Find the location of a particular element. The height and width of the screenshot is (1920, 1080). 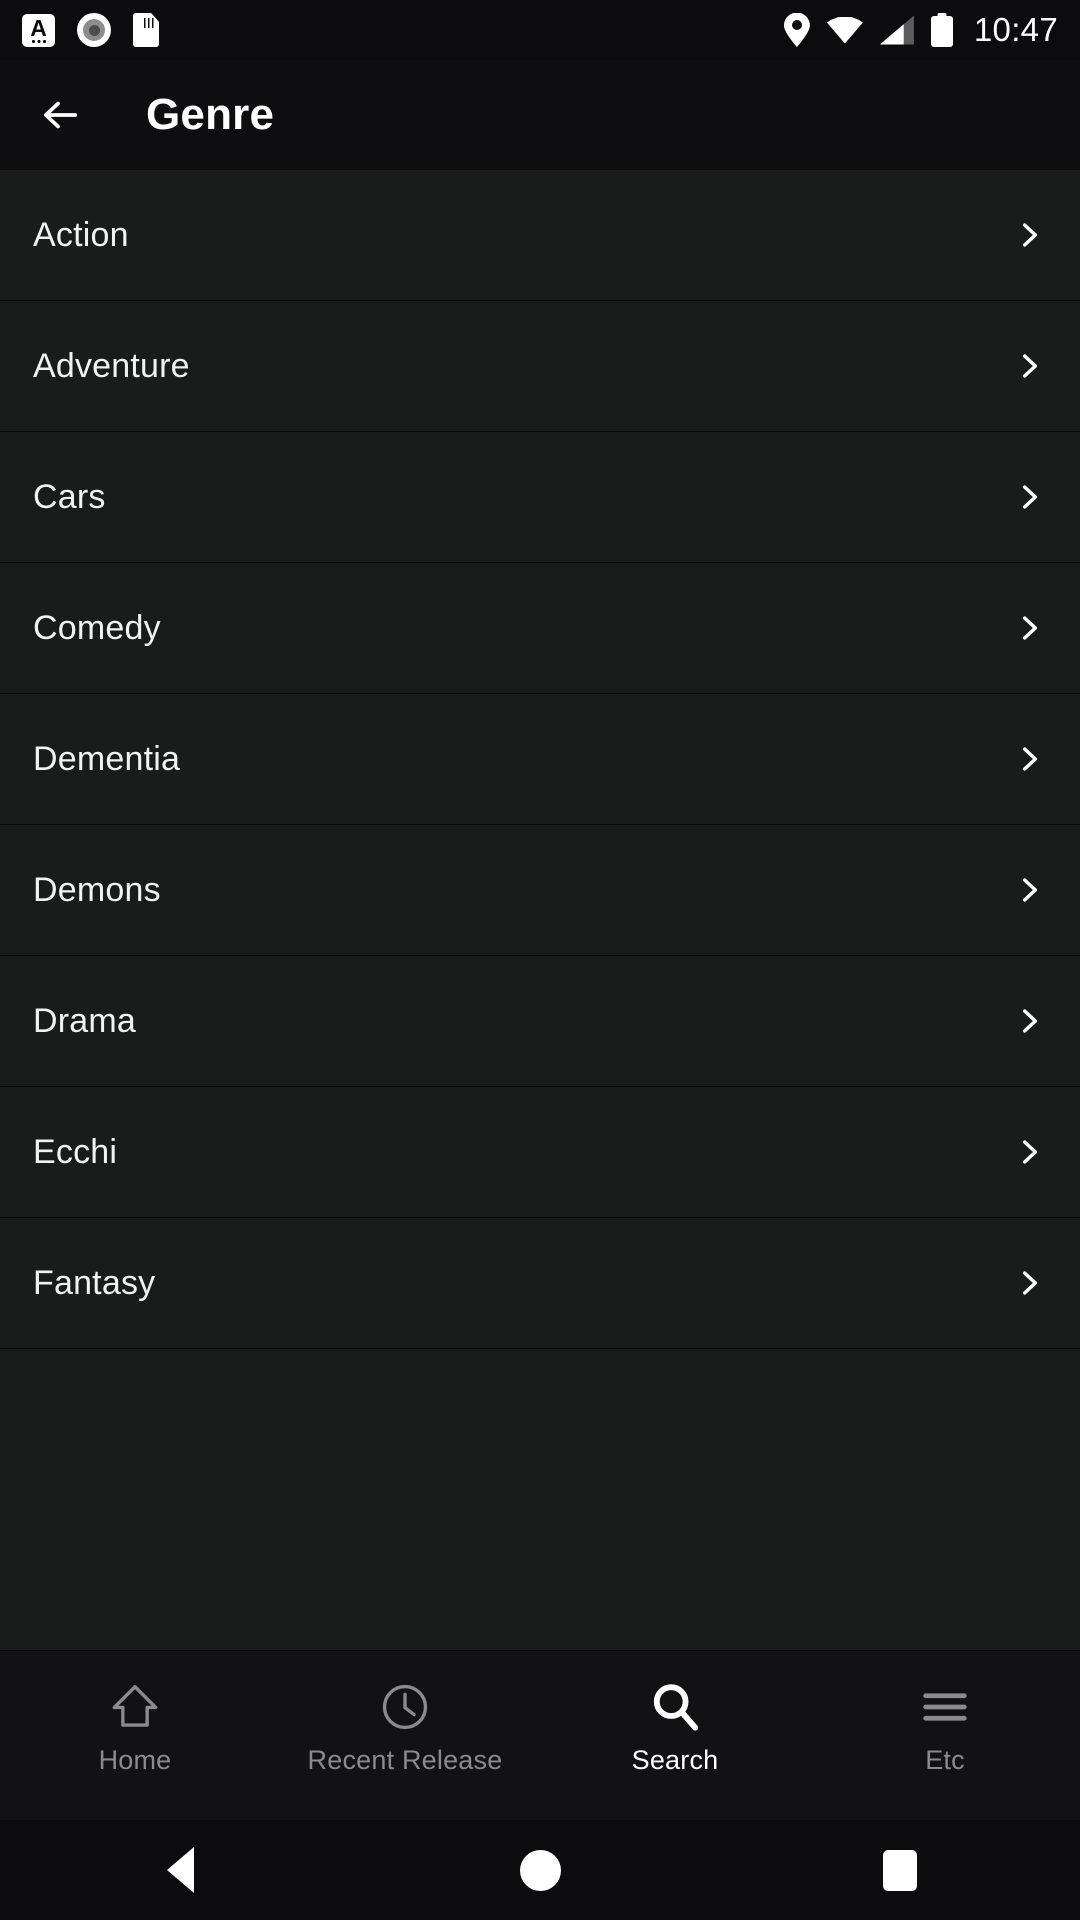

table-row: Ecchi is located at coordinates (540, 1152).